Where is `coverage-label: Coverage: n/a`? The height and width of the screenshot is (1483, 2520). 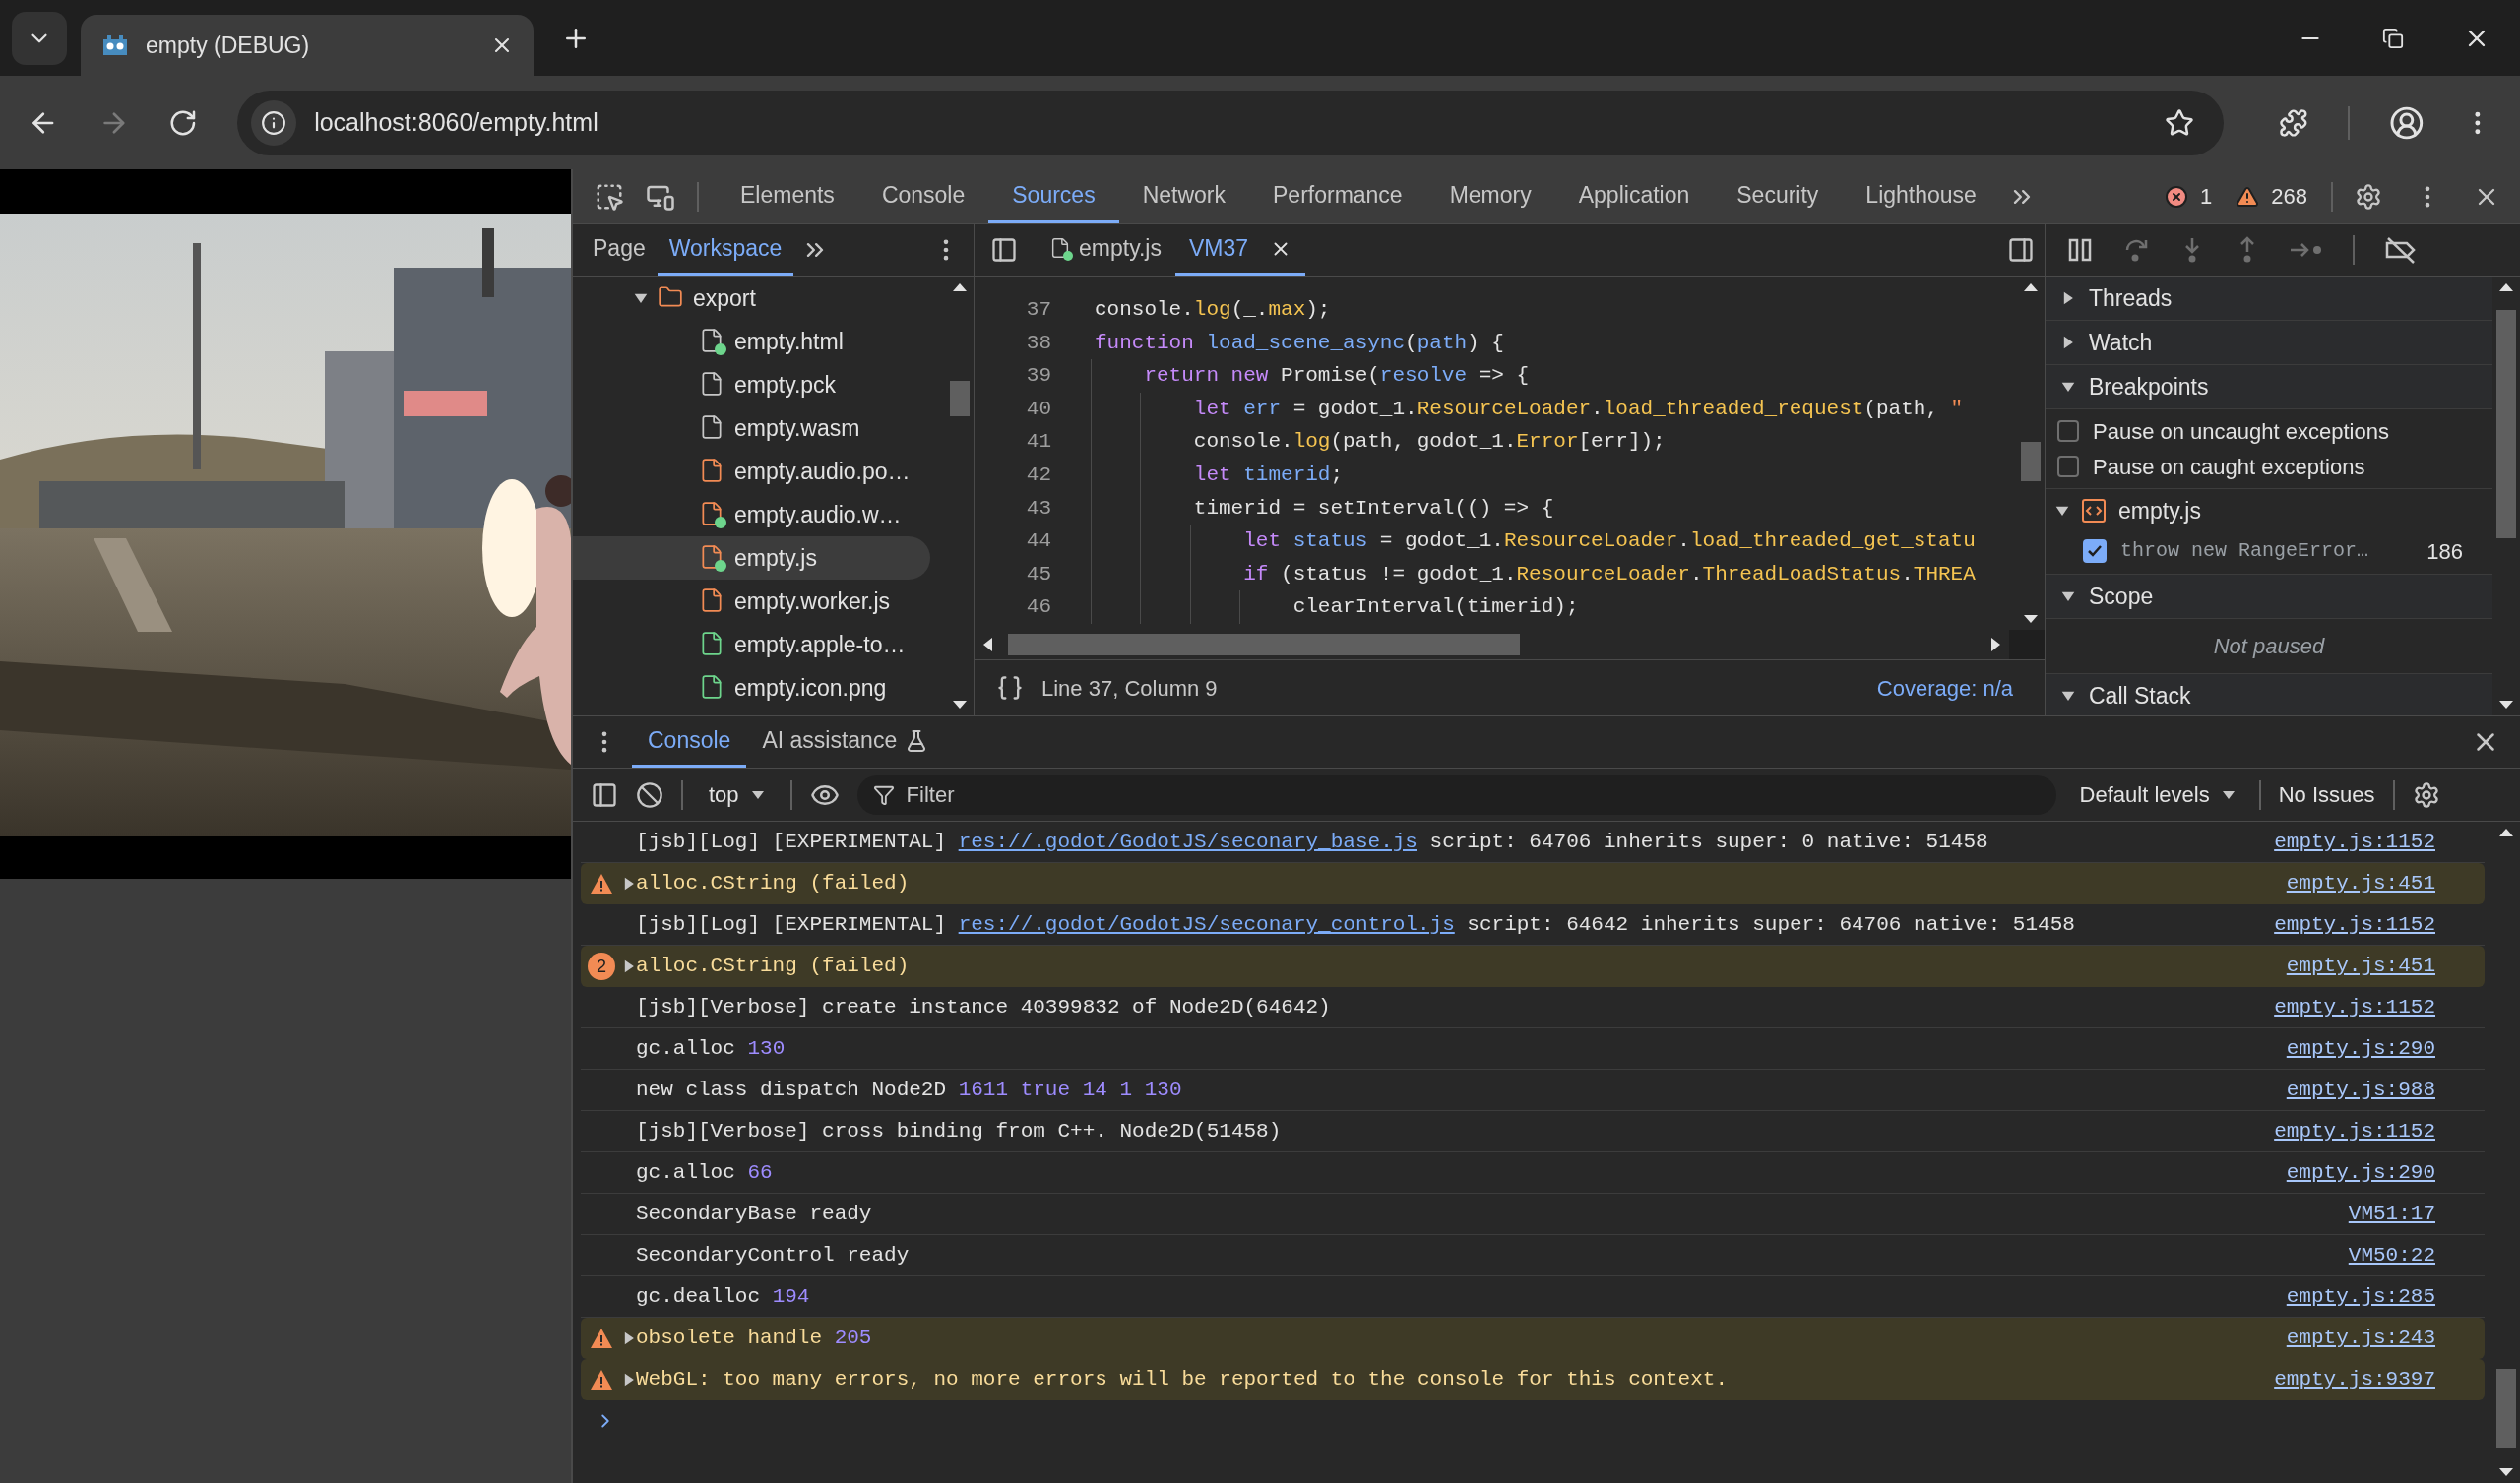 coverage-label: Coverage: n/a is located at coordinates (1949, 688).